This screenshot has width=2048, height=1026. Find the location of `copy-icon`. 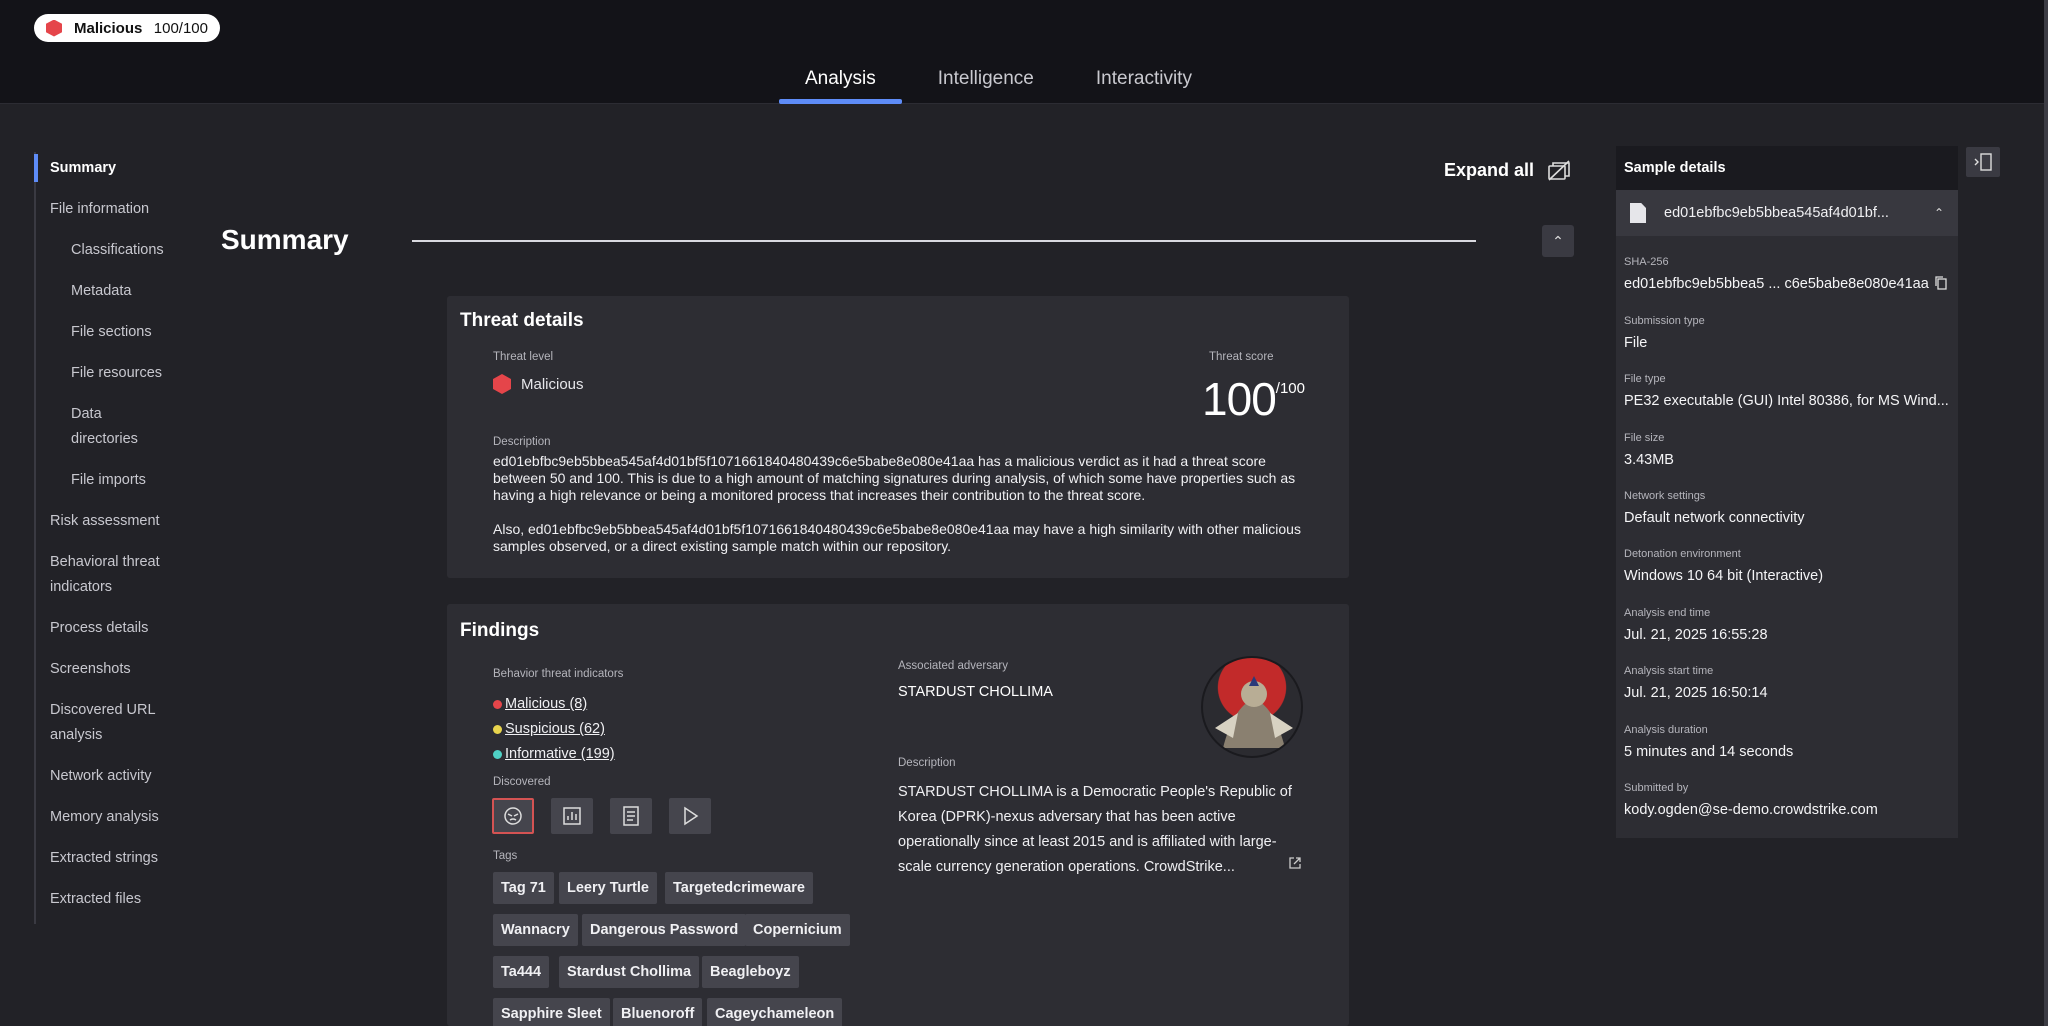

copy-icon is located at coordinates (1941, 283).